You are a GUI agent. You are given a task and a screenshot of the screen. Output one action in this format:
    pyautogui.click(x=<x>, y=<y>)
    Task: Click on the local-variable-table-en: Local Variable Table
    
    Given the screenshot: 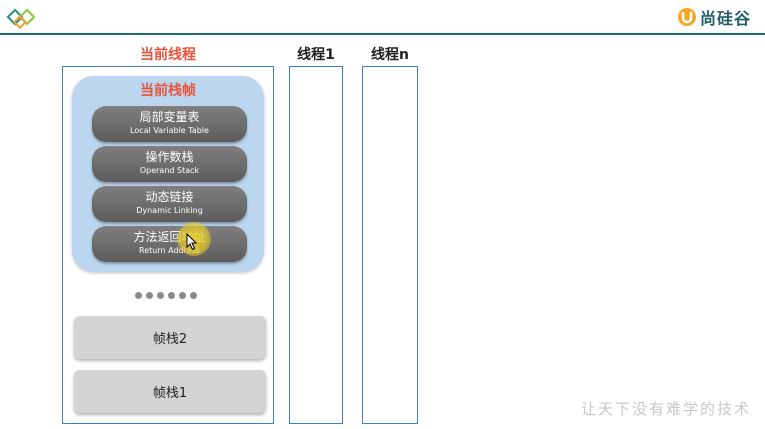 What is the action you would take?
    pyautogui.click(x=169, y=130)
    